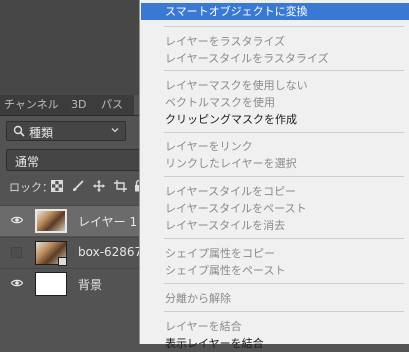 Image resolution: width=409 pixels, height=352 pixels. Describe the element at coordinates (27, 162) in the screenshot. I see `blend-mode-label: 通常` at that location.